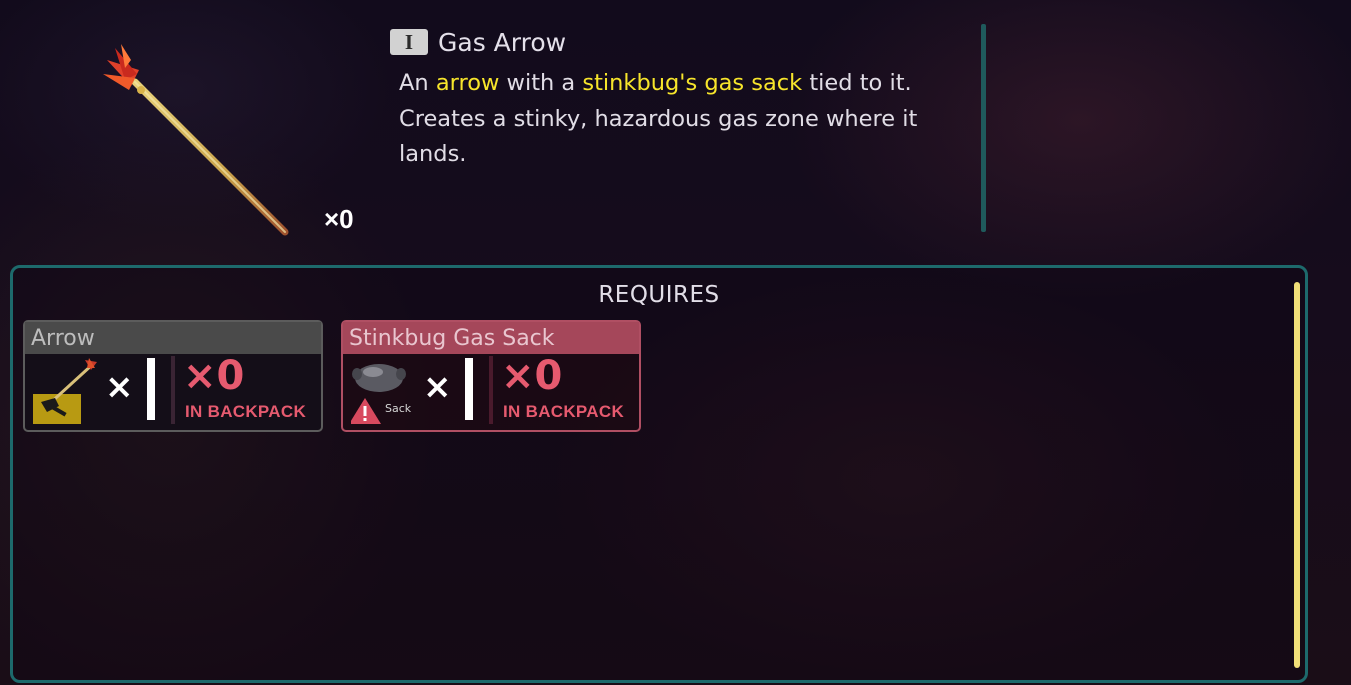 Image resolution: width=1351 pixels, height=685 pixels. What do you see at coordinates (692, 83) in the screenshot?
I see `description-highlight-gas-sack: stinkbug's gas sack` at bounding box center [692, 83].